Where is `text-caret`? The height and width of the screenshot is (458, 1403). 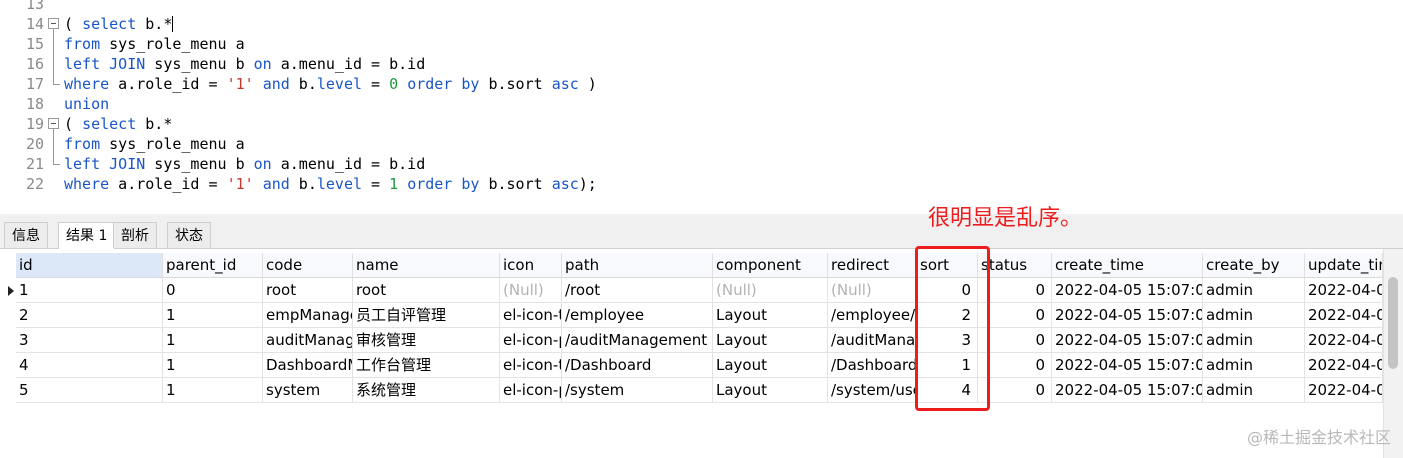 text-caret is located at coordinates (173, 24).